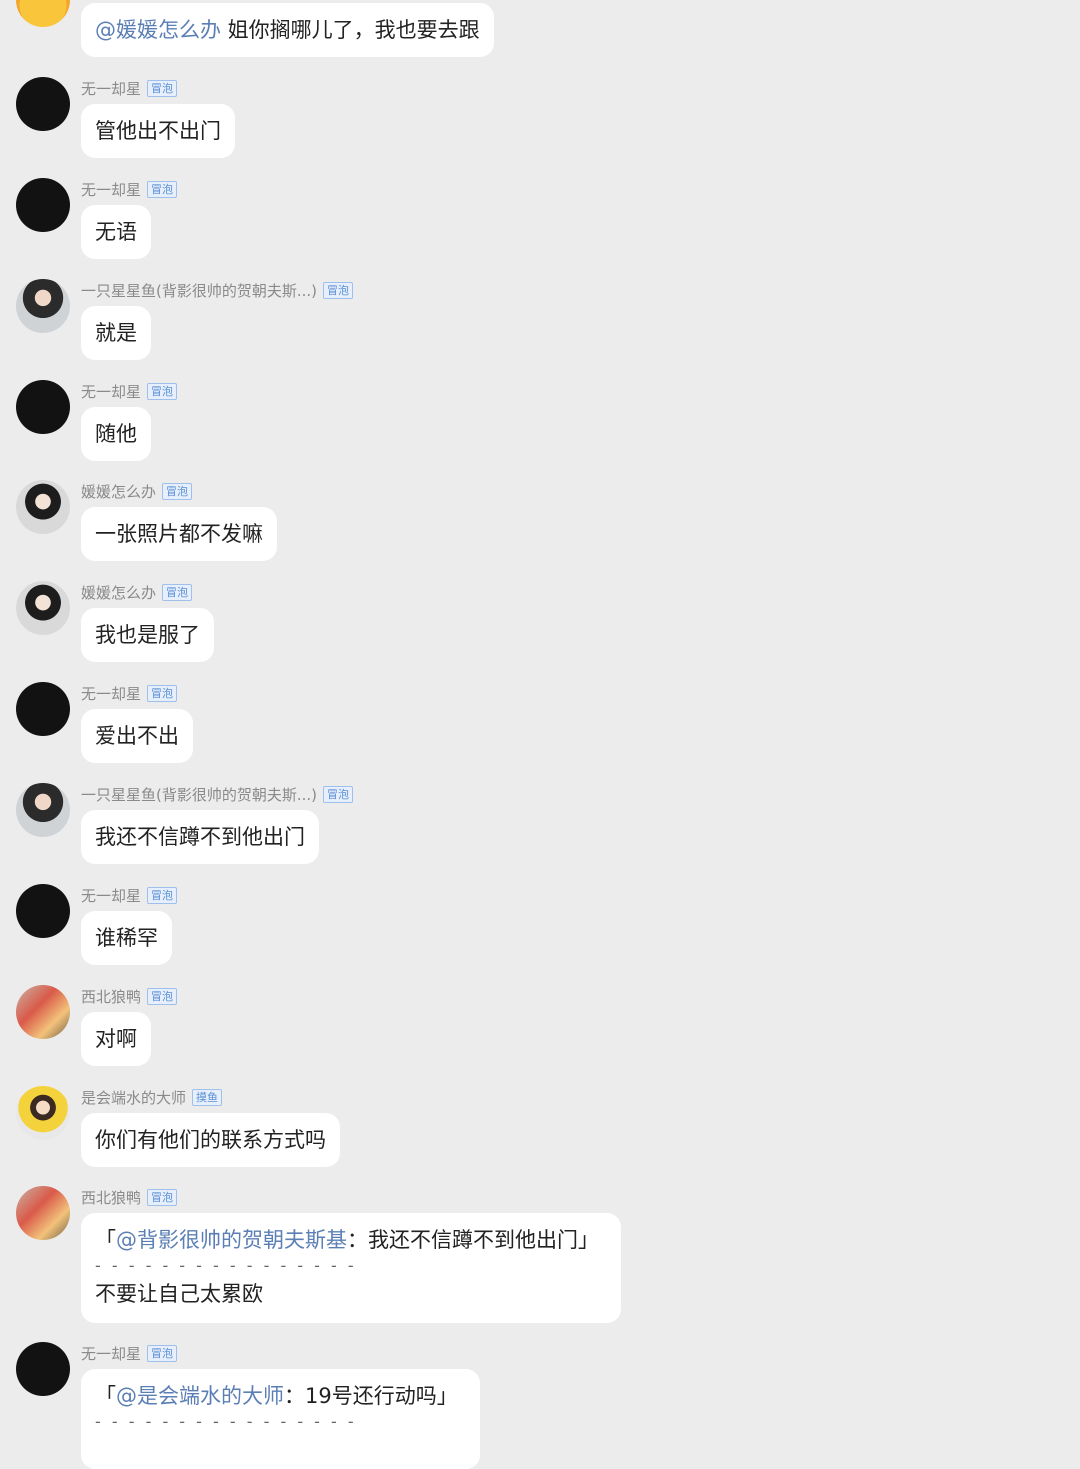 Image resolution: width=1080 pixels, height=1469 pixels. I want to click on mention-link: @是会端水的大师, so click(200, 1396).